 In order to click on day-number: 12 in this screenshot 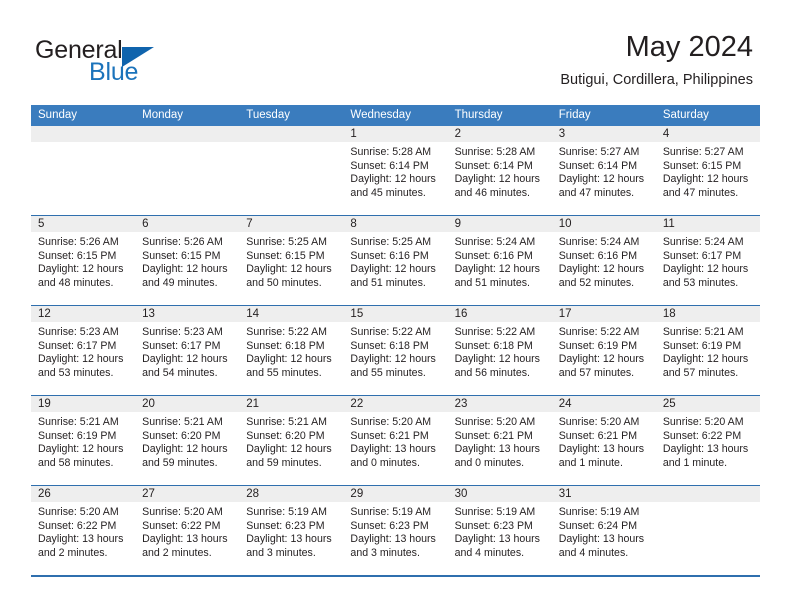, I will do `click(83, 314)`.